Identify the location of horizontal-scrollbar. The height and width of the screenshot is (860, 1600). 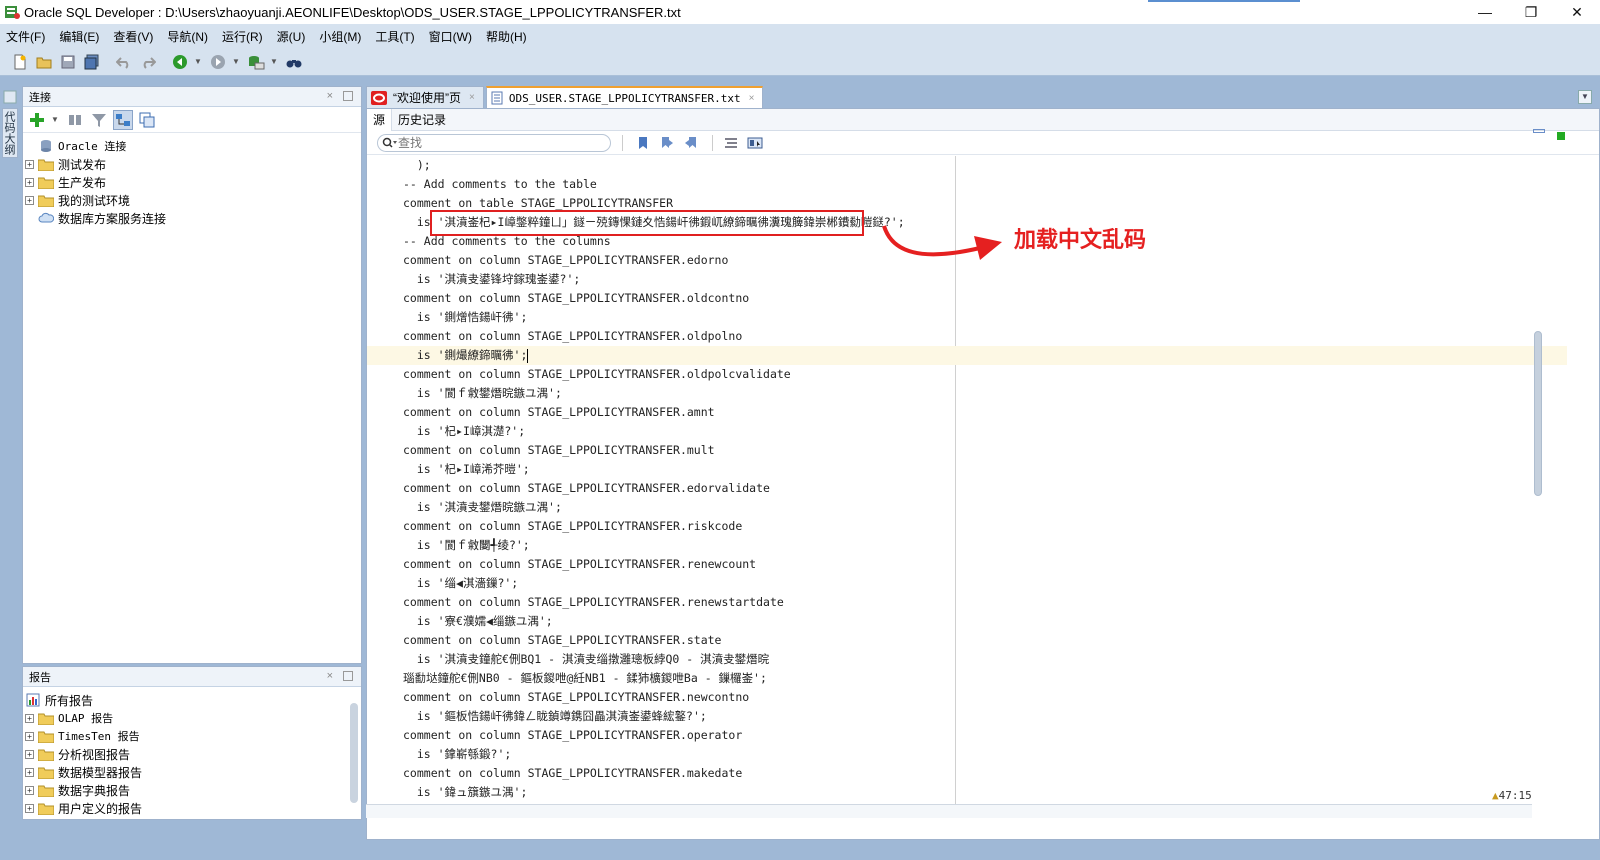
(949, 811).